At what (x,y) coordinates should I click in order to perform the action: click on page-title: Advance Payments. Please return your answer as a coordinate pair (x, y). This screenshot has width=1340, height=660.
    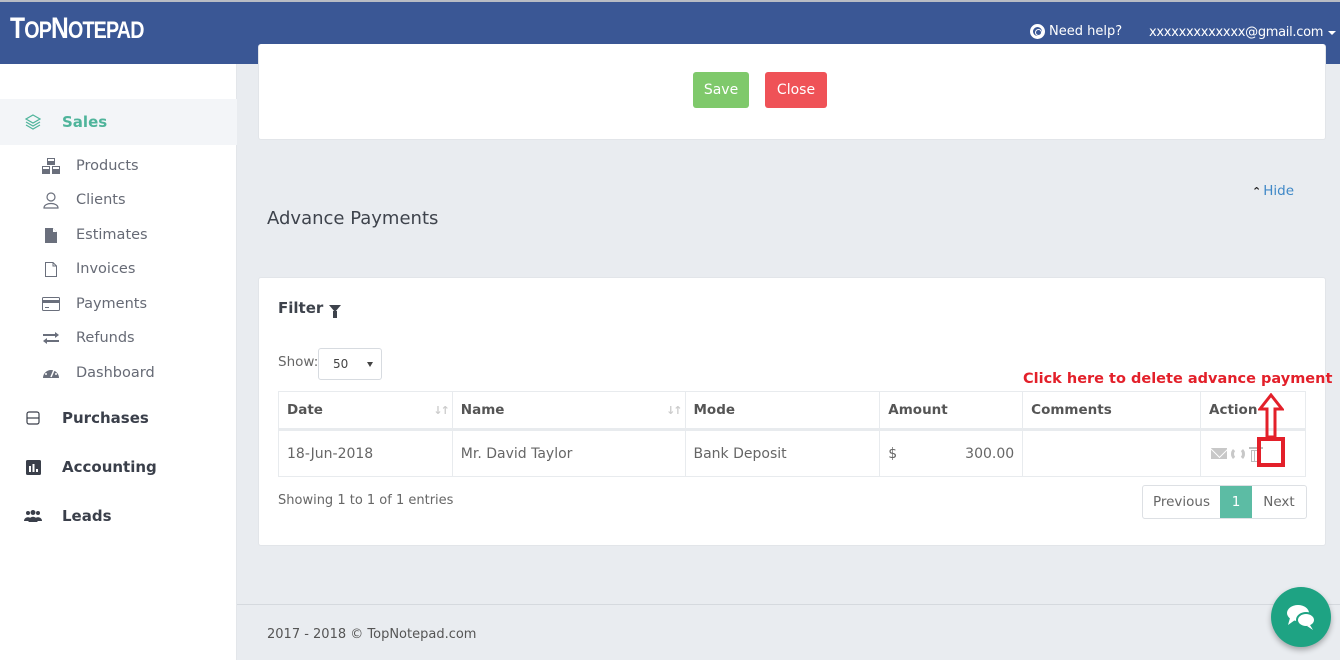
    Looking at the image, I should click on (353, 218).